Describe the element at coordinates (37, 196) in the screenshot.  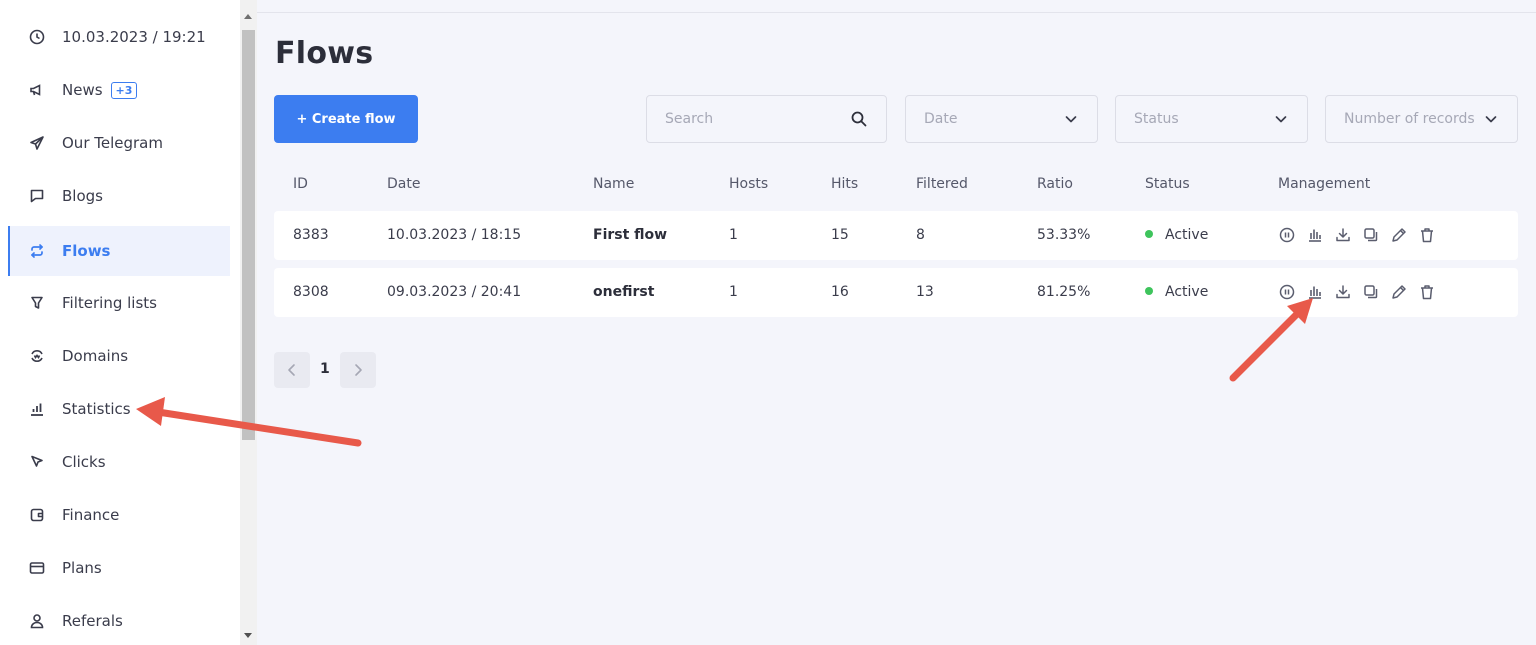
I see `message-square-icon` at that location.